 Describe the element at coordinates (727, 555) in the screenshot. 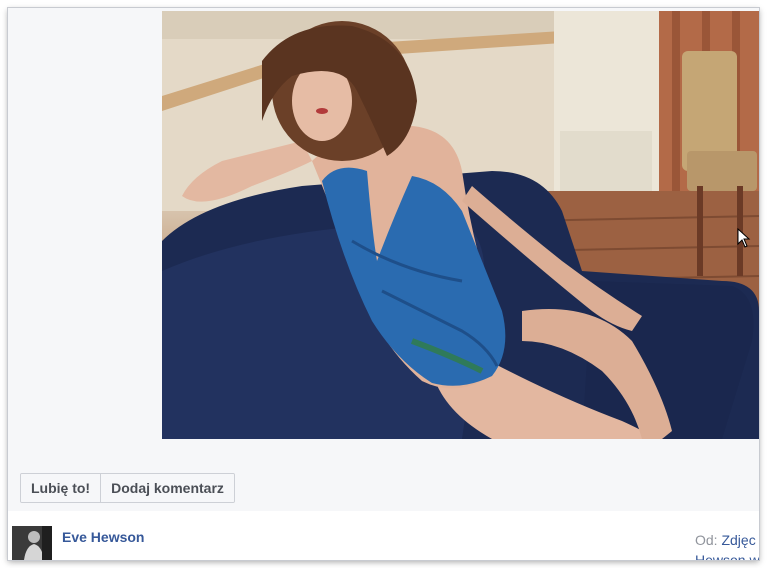

I see `album-link-continuation: Hewson w` at that location.